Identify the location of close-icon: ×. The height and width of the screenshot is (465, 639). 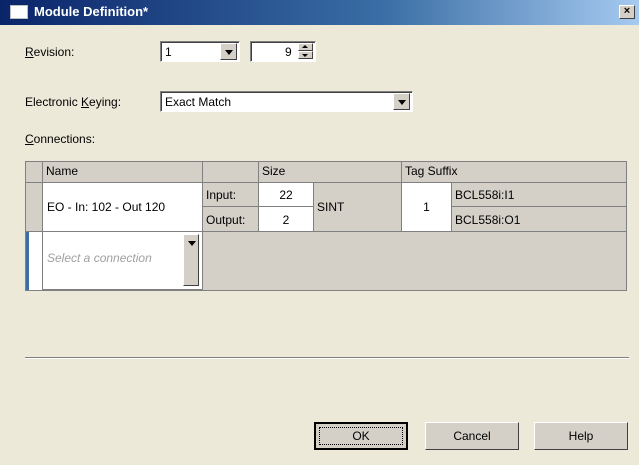
(627, 11).